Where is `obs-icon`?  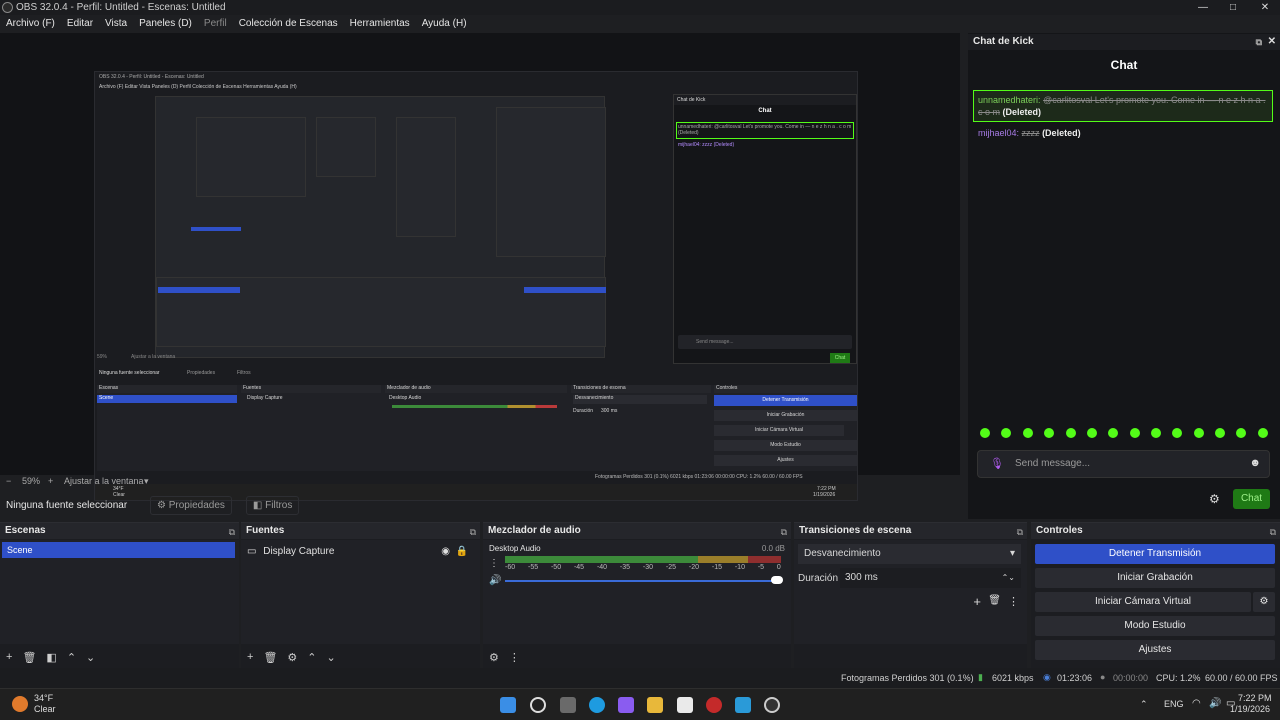
obs-icon is located at coordinates (772, 705).